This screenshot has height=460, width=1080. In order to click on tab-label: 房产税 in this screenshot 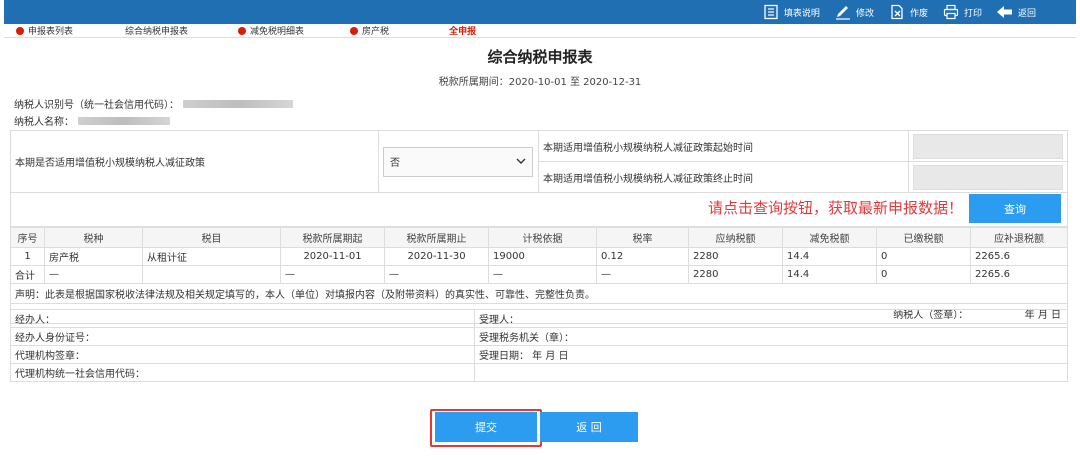, I will do `click(376, 32)`.